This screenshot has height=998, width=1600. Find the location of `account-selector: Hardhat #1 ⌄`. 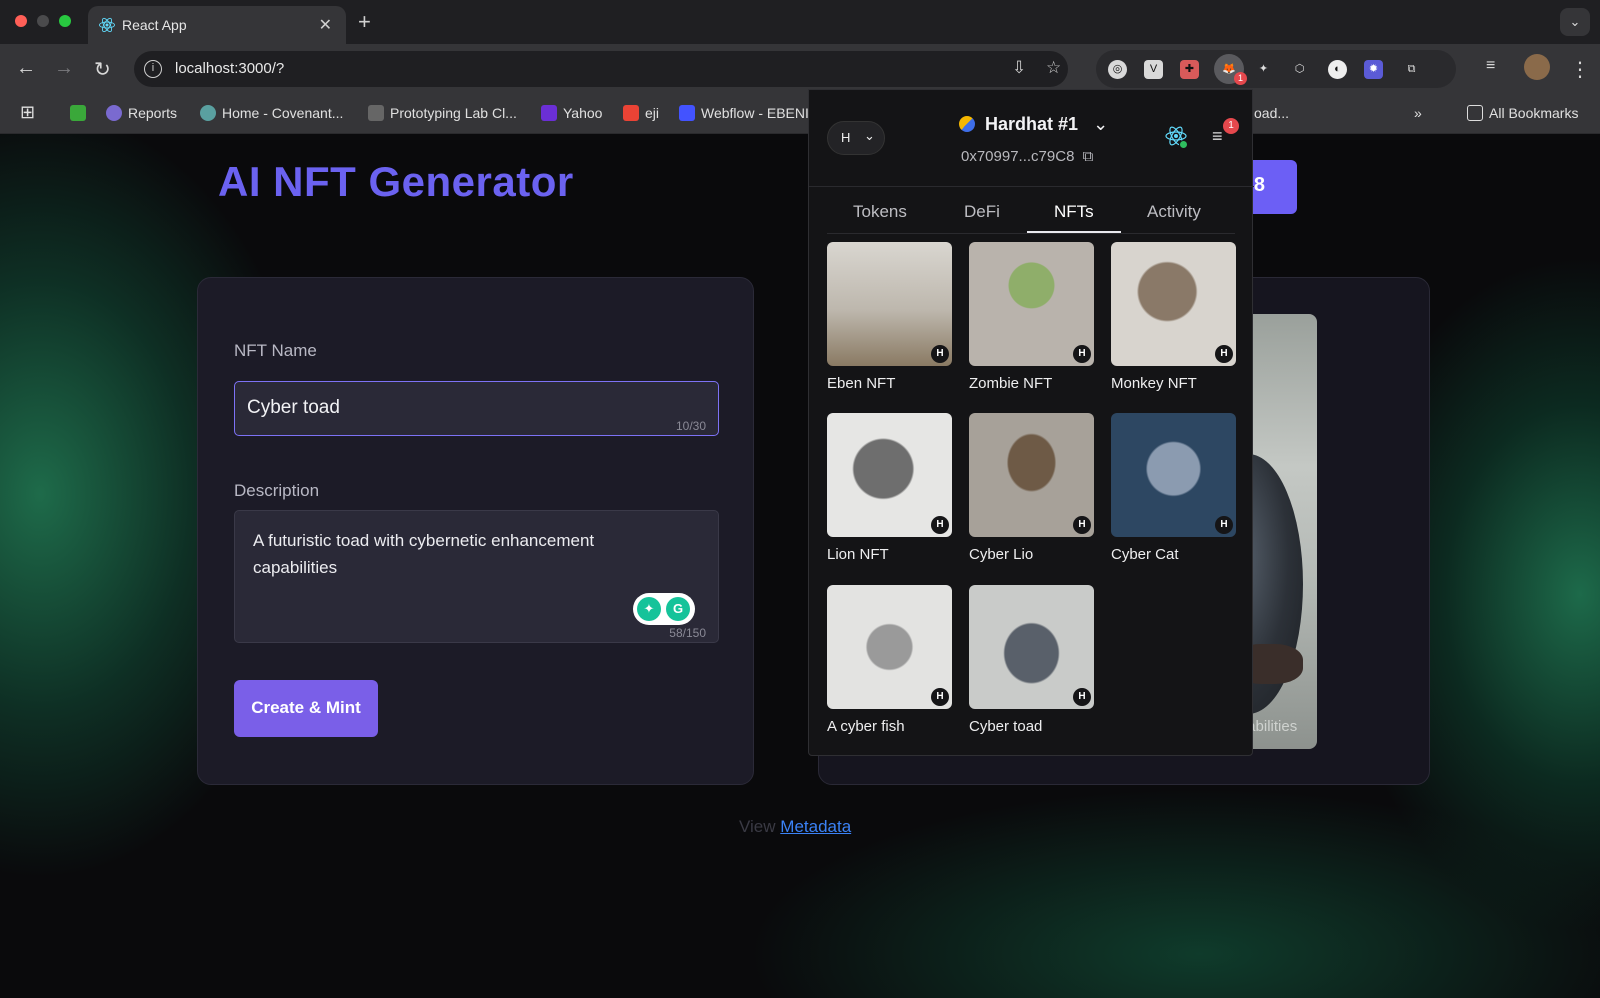

account-selector: Hardhat #1 ⌄ is located at coordinates (1033, 124).